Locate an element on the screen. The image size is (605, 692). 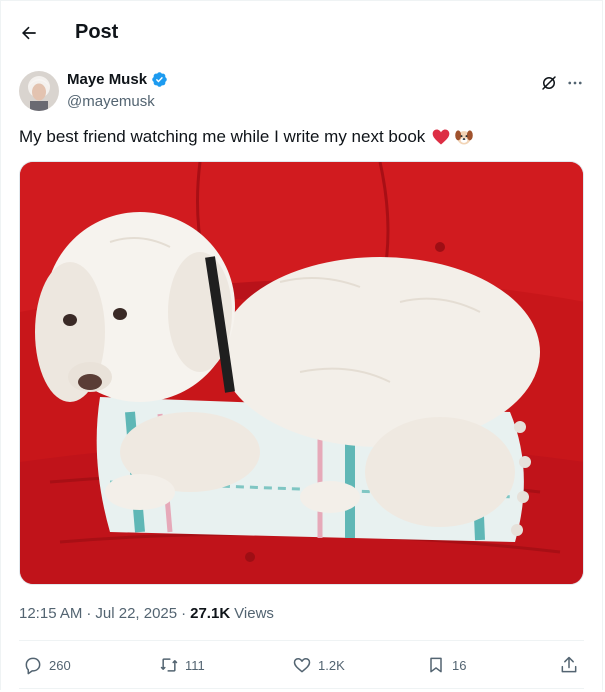
avatar is located at coordinates (39, 91).